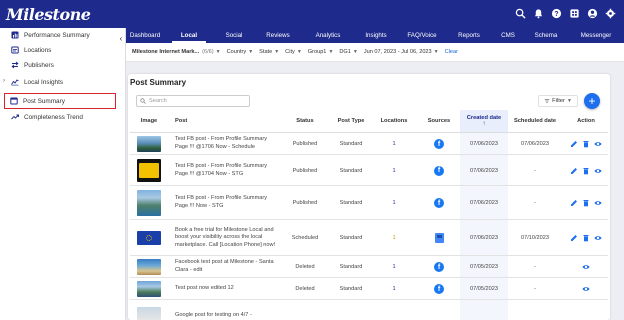  Describe the element at coordinates (520, 13) in the screenshot. I see `search-icon` at that location.